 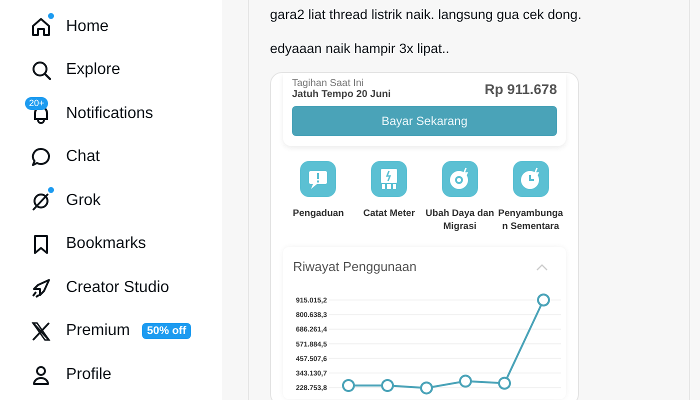 What do you see at coordinates (97, 288) in the screenshot?
I see `nav-item: Creator Studio` at bounding box center [97, 288].